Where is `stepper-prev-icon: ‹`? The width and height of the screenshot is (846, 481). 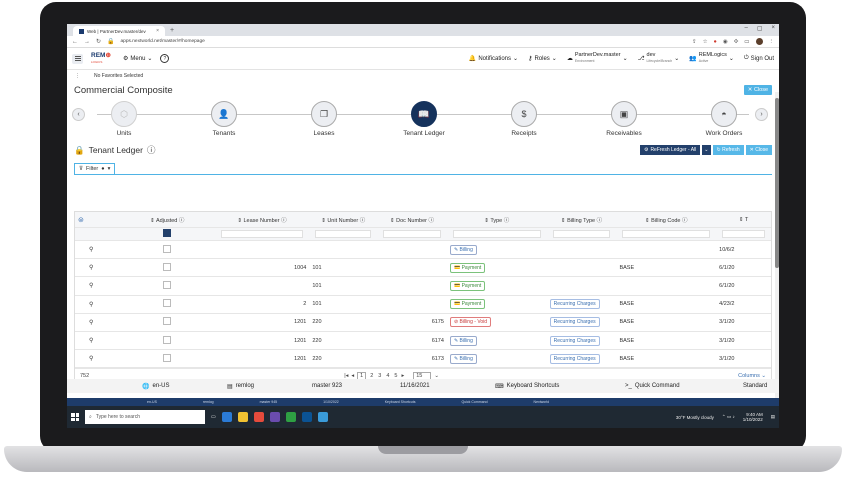 stepper-prev-icon: ‹ is located at coordinates (78, 114).